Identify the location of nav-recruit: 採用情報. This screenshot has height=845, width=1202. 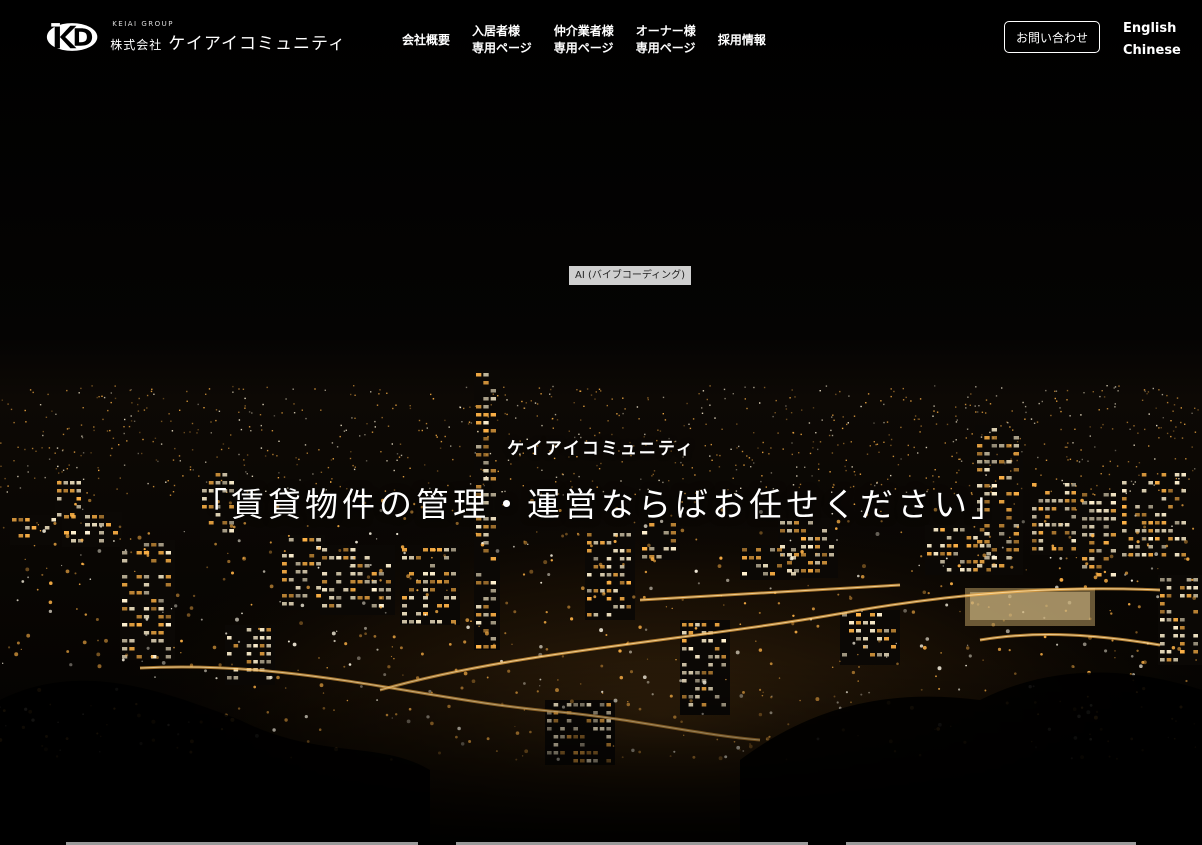
(742, 40).